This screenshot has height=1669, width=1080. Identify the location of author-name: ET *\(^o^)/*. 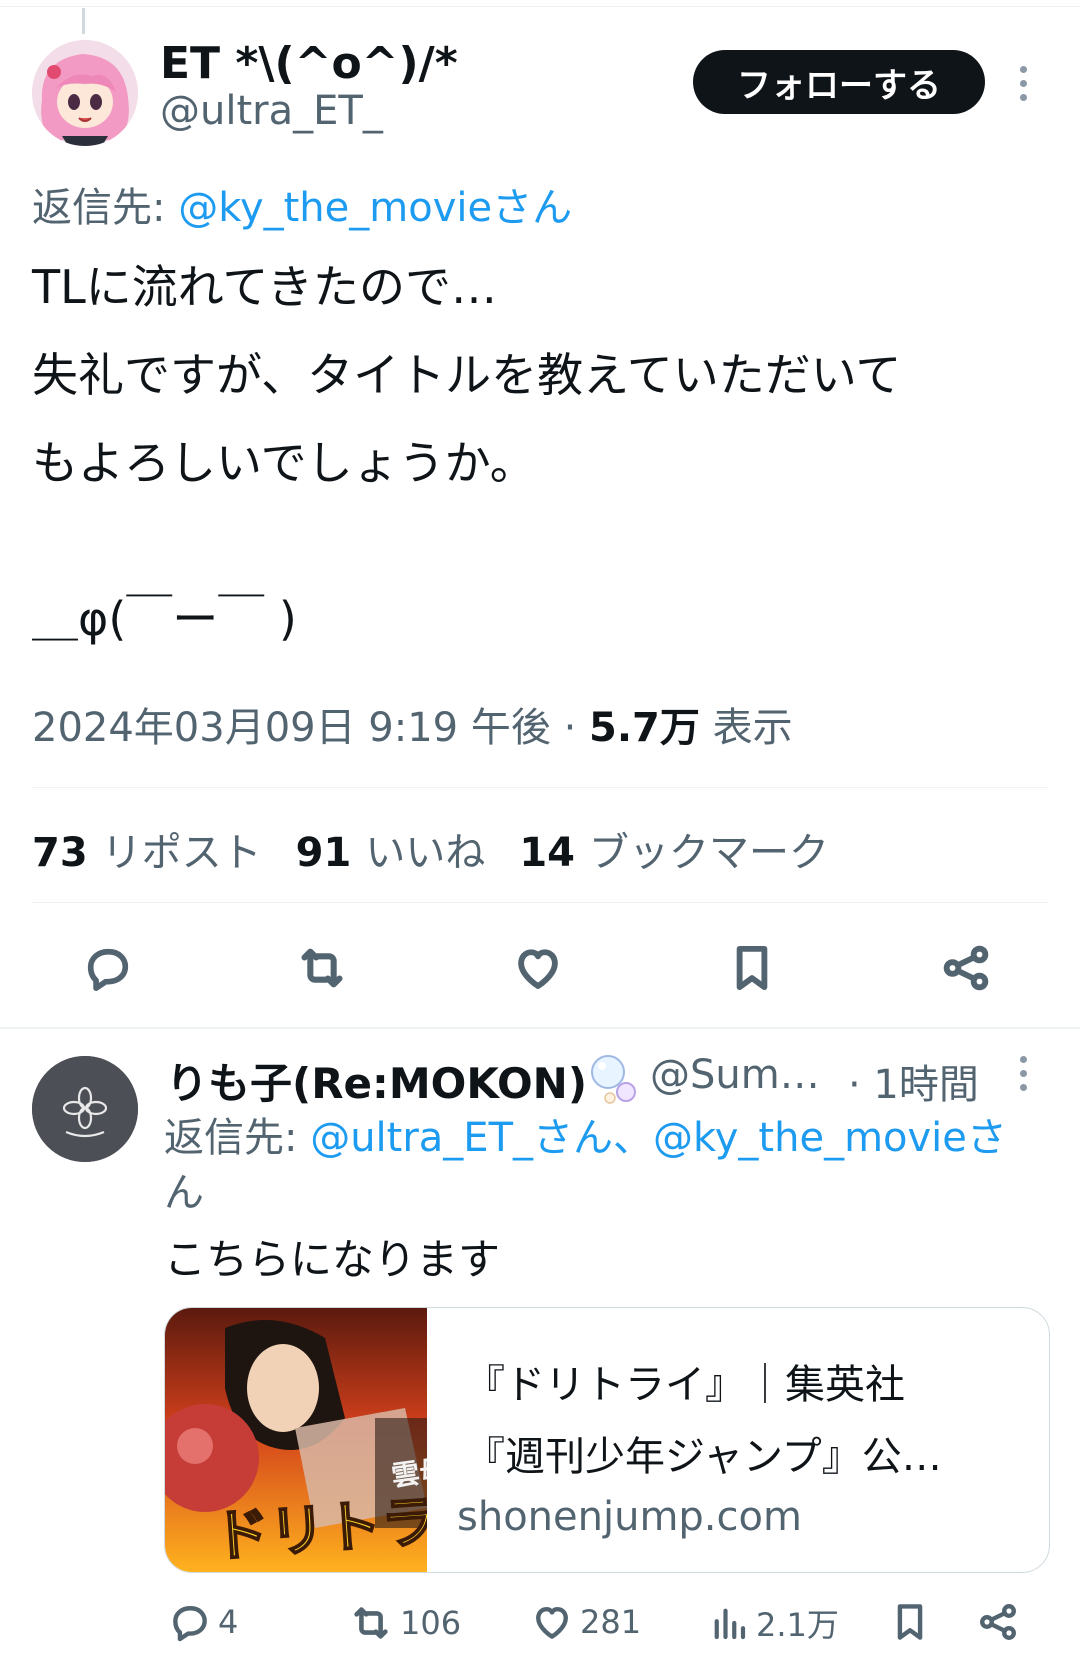
(309, 63).